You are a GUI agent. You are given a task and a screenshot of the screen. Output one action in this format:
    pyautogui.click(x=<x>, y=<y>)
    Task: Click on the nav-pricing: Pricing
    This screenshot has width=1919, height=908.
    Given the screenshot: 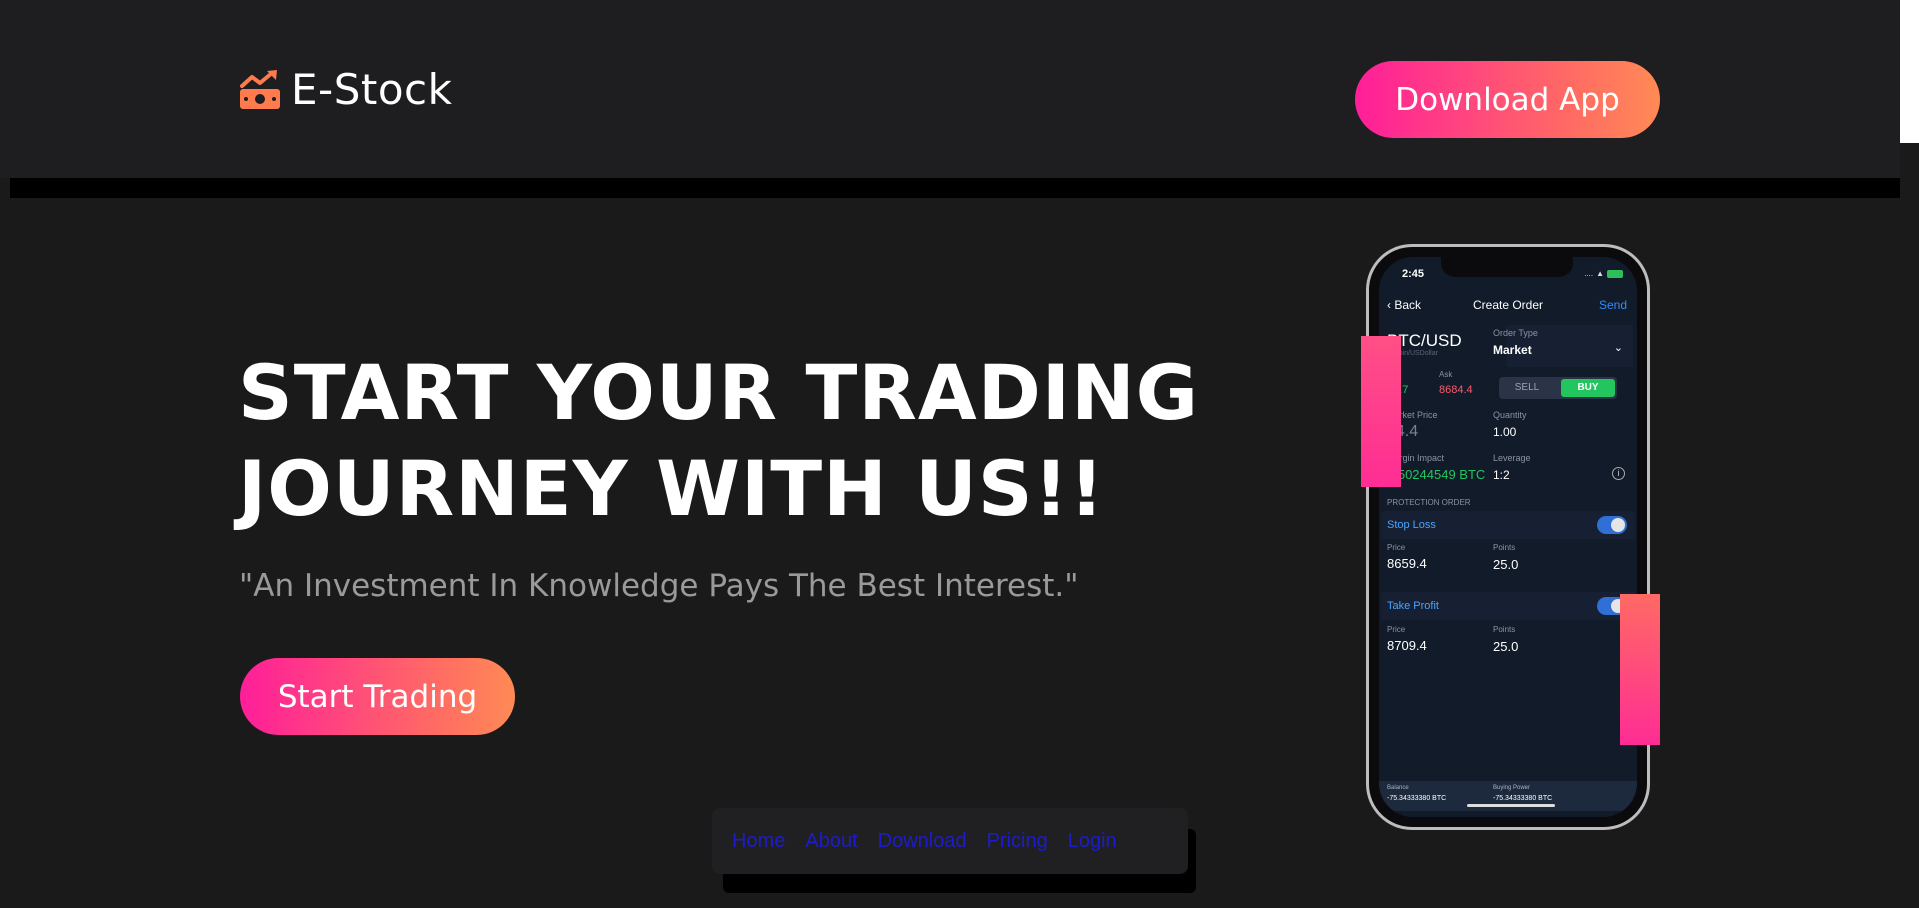 What is the action you would take?
    pyautogui.click(x=1017, y=841)
    